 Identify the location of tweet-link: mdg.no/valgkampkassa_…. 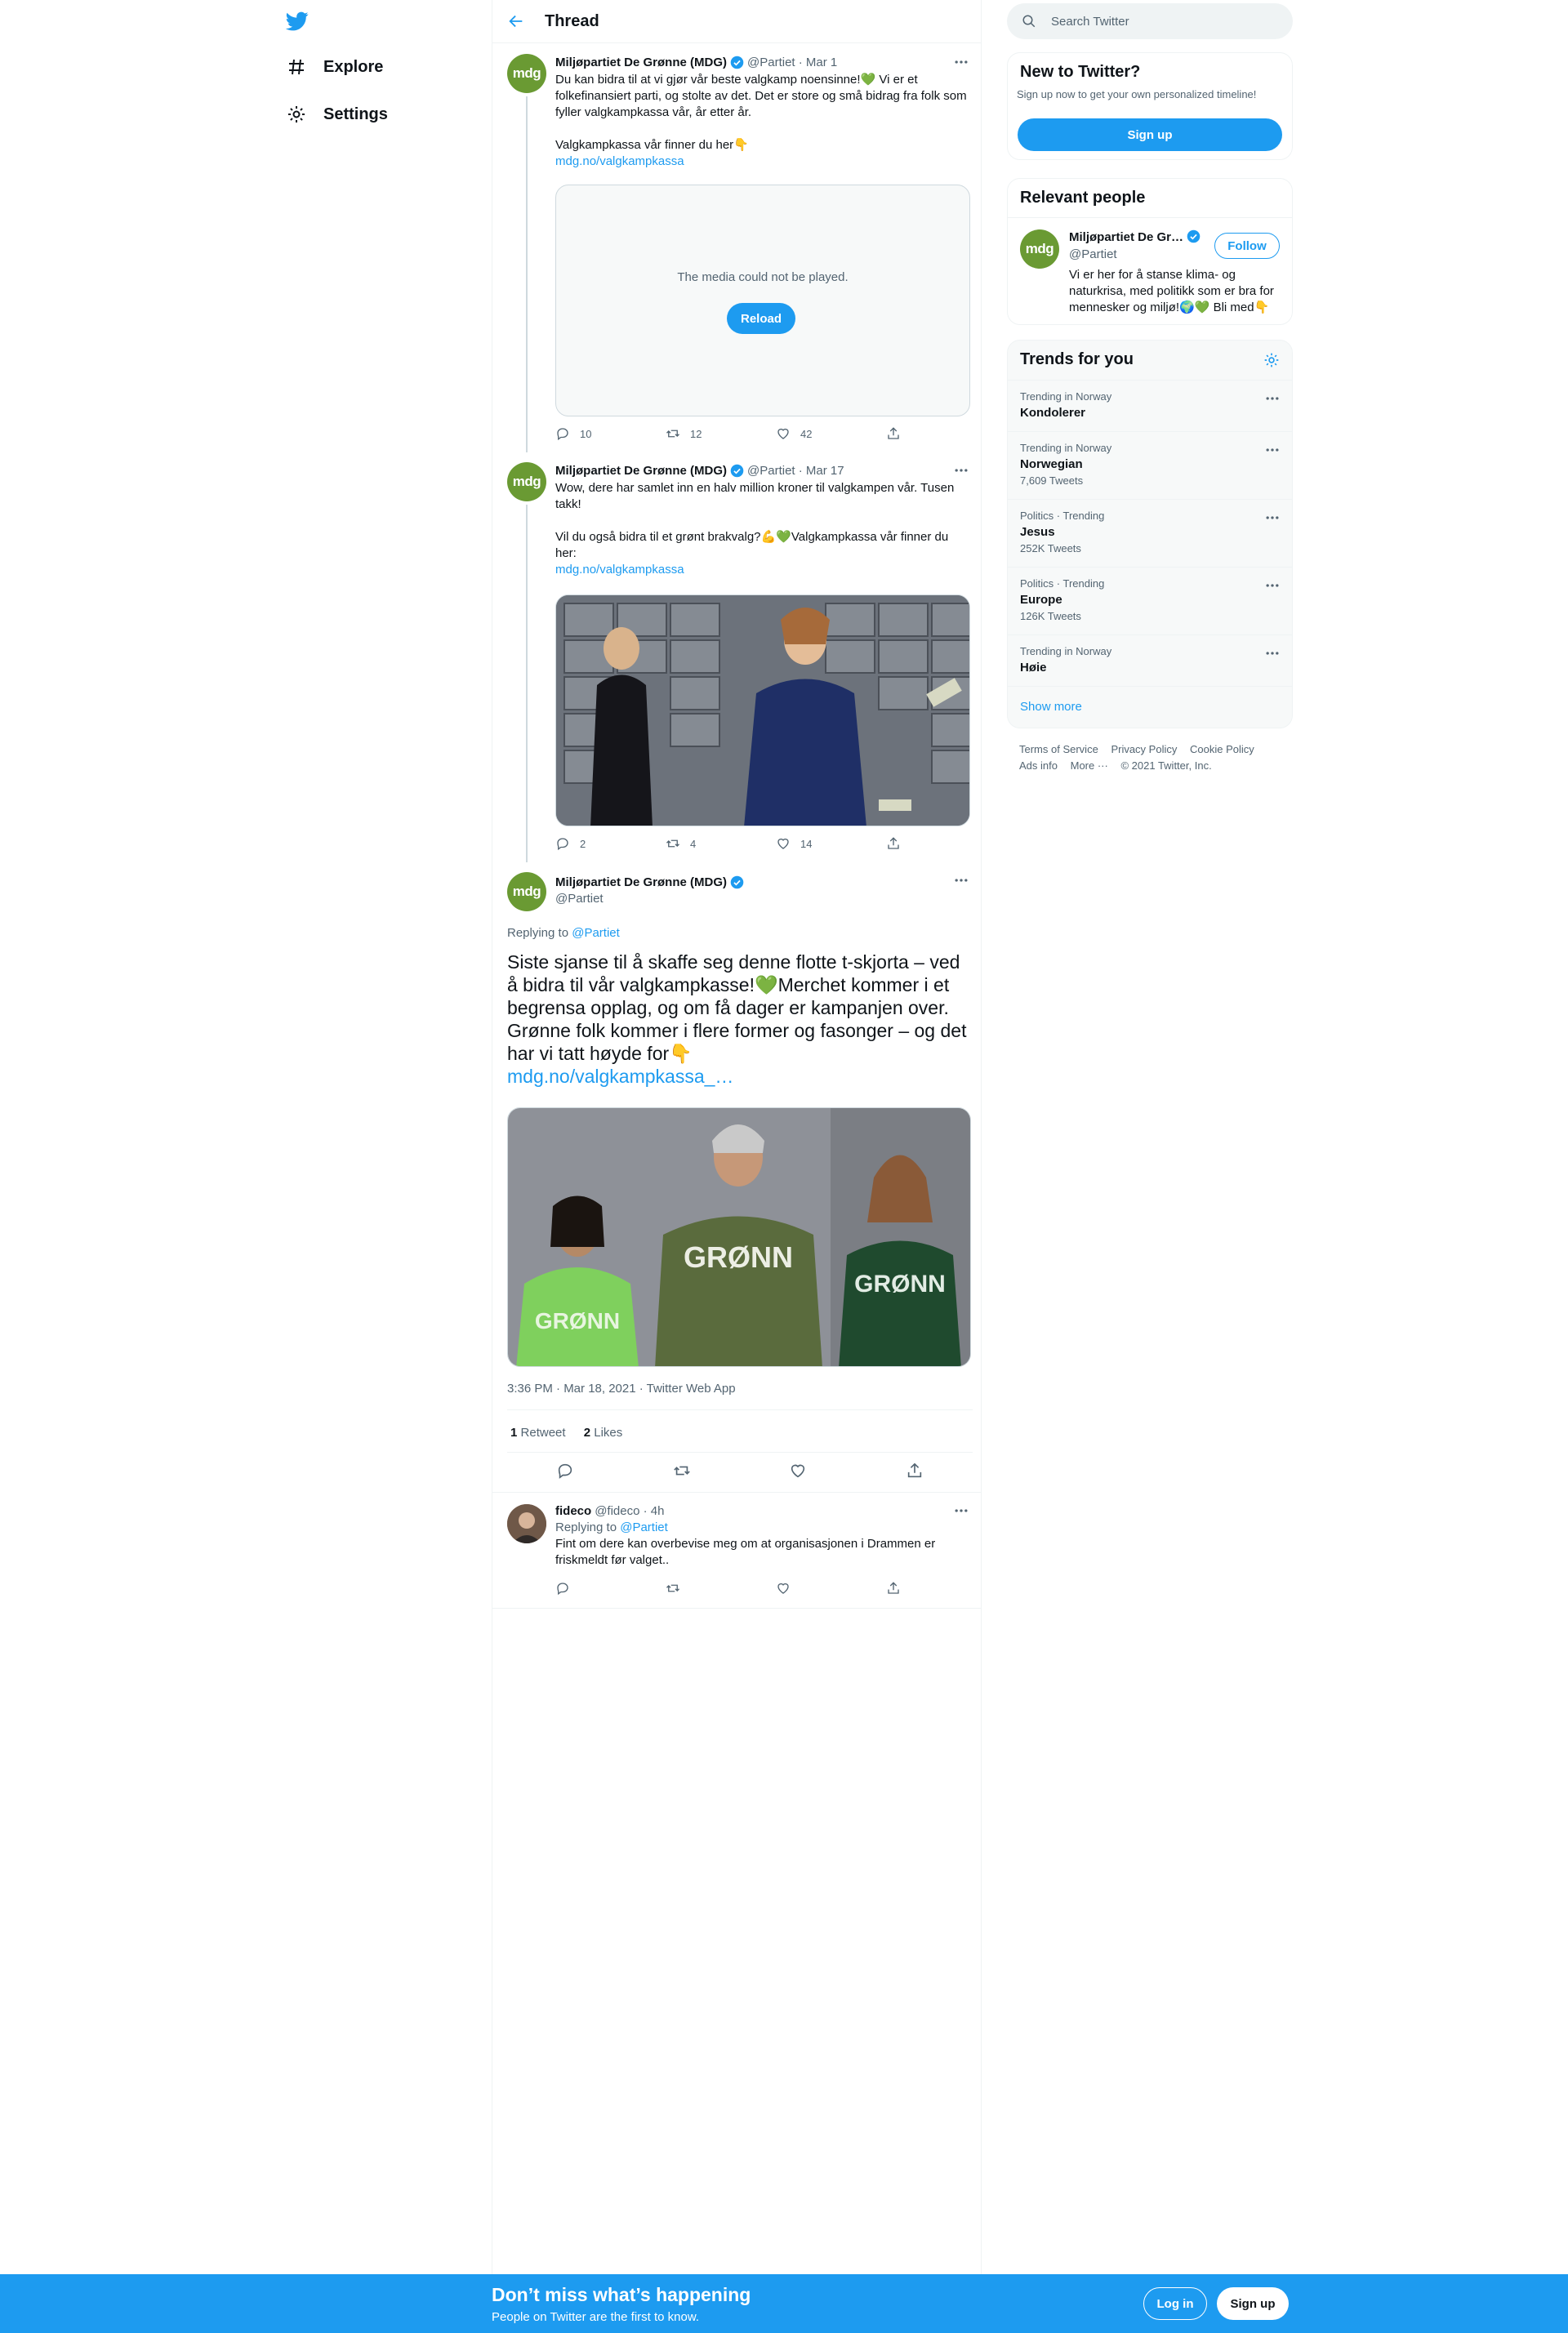
(620, 1077).